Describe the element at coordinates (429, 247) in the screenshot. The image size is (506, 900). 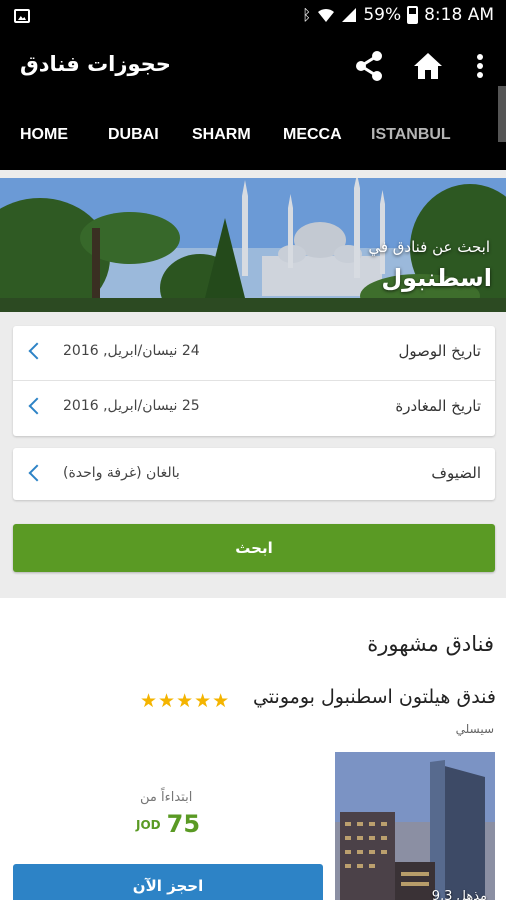
I see `hero-subtitle: ابحث عن فنادق في` at that location.